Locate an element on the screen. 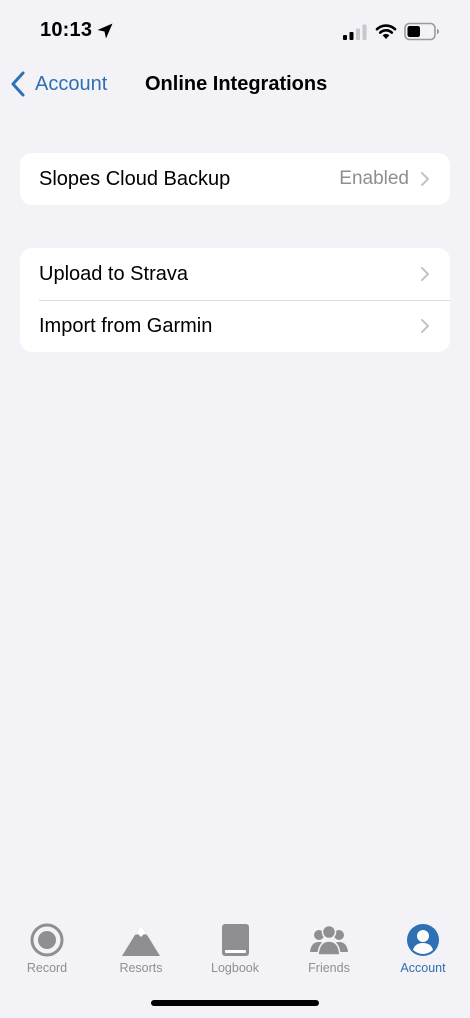  settings-group-integrations: Upload to Strava Import from Garmin is located at coordinates (235, 300).